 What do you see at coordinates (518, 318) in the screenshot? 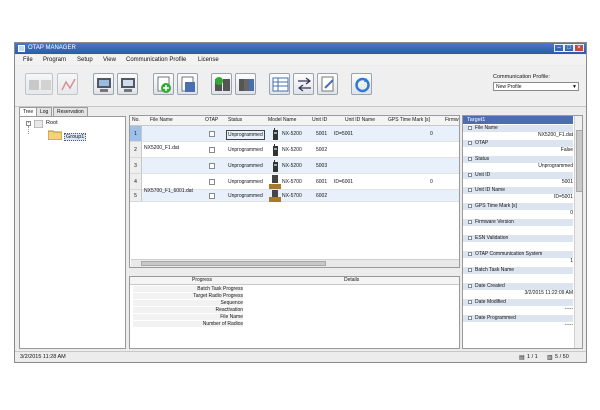
I see `property-name: Date Programmed` at bounding box center [518, 318].